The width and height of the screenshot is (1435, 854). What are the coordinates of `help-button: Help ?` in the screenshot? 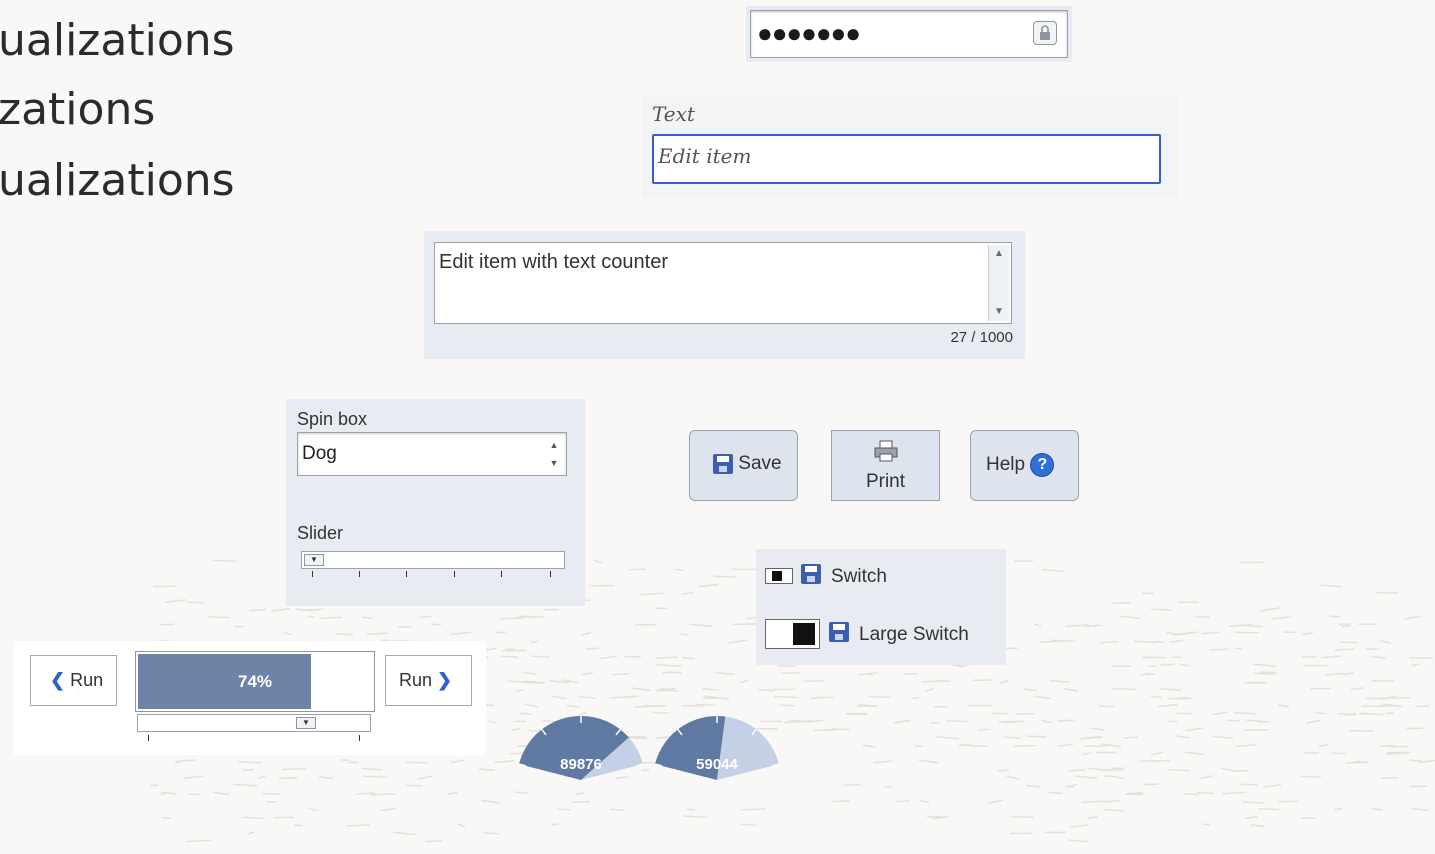 It's located at (1024, 465).